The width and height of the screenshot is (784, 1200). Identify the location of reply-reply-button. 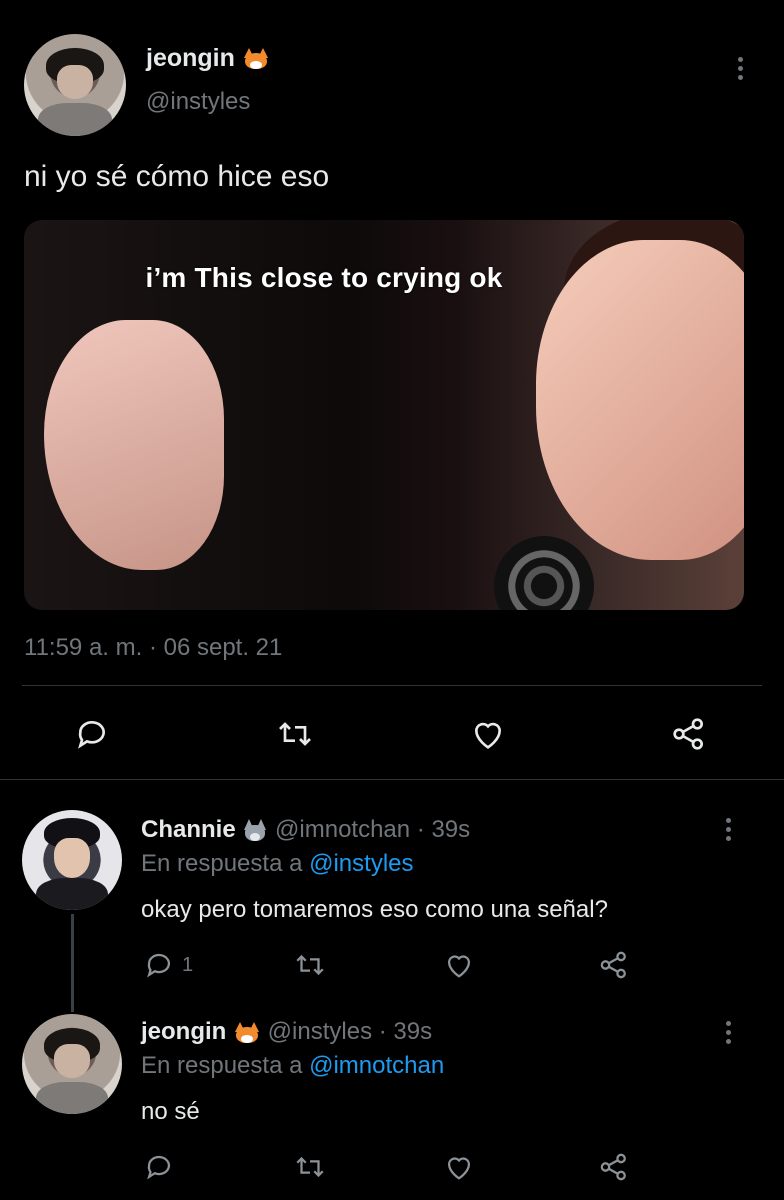
(159, 1167).